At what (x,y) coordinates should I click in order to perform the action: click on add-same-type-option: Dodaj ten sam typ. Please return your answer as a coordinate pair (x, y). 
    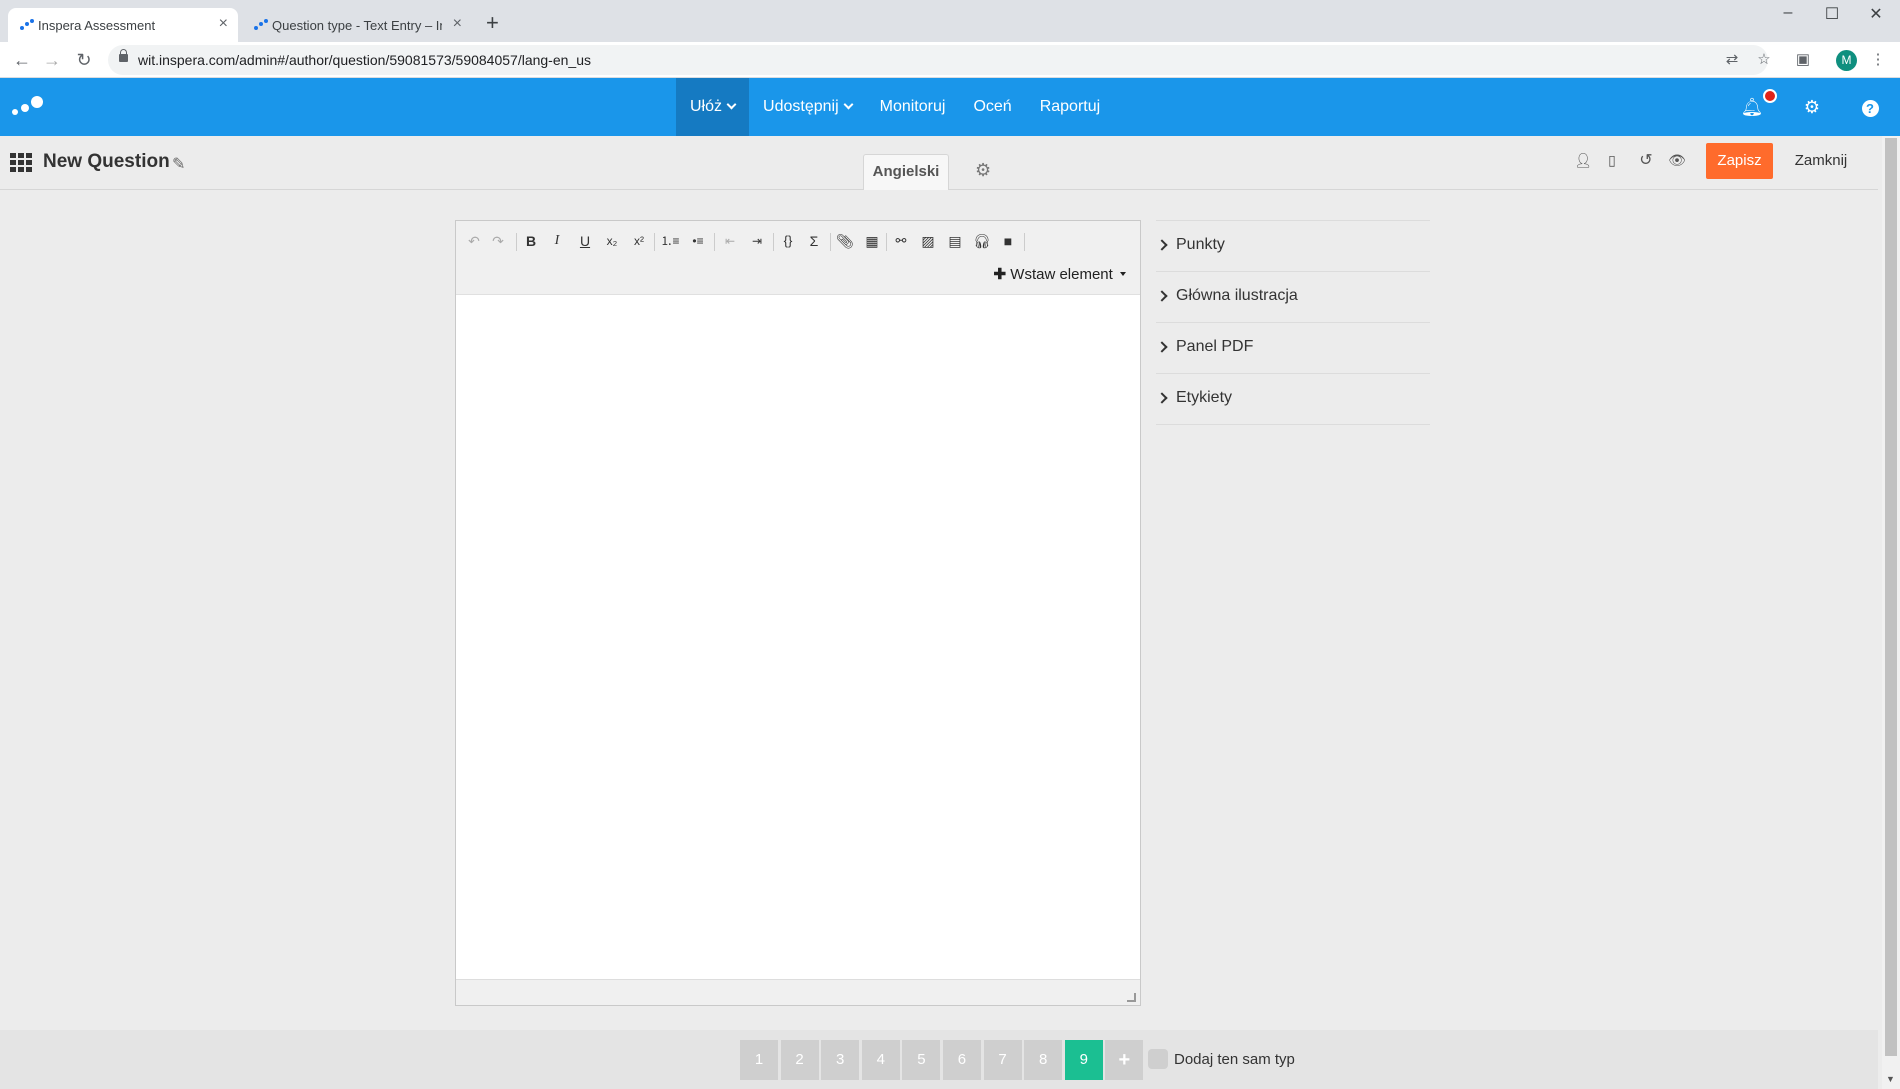
    Looking at the image, I should click on (1221, 1059).